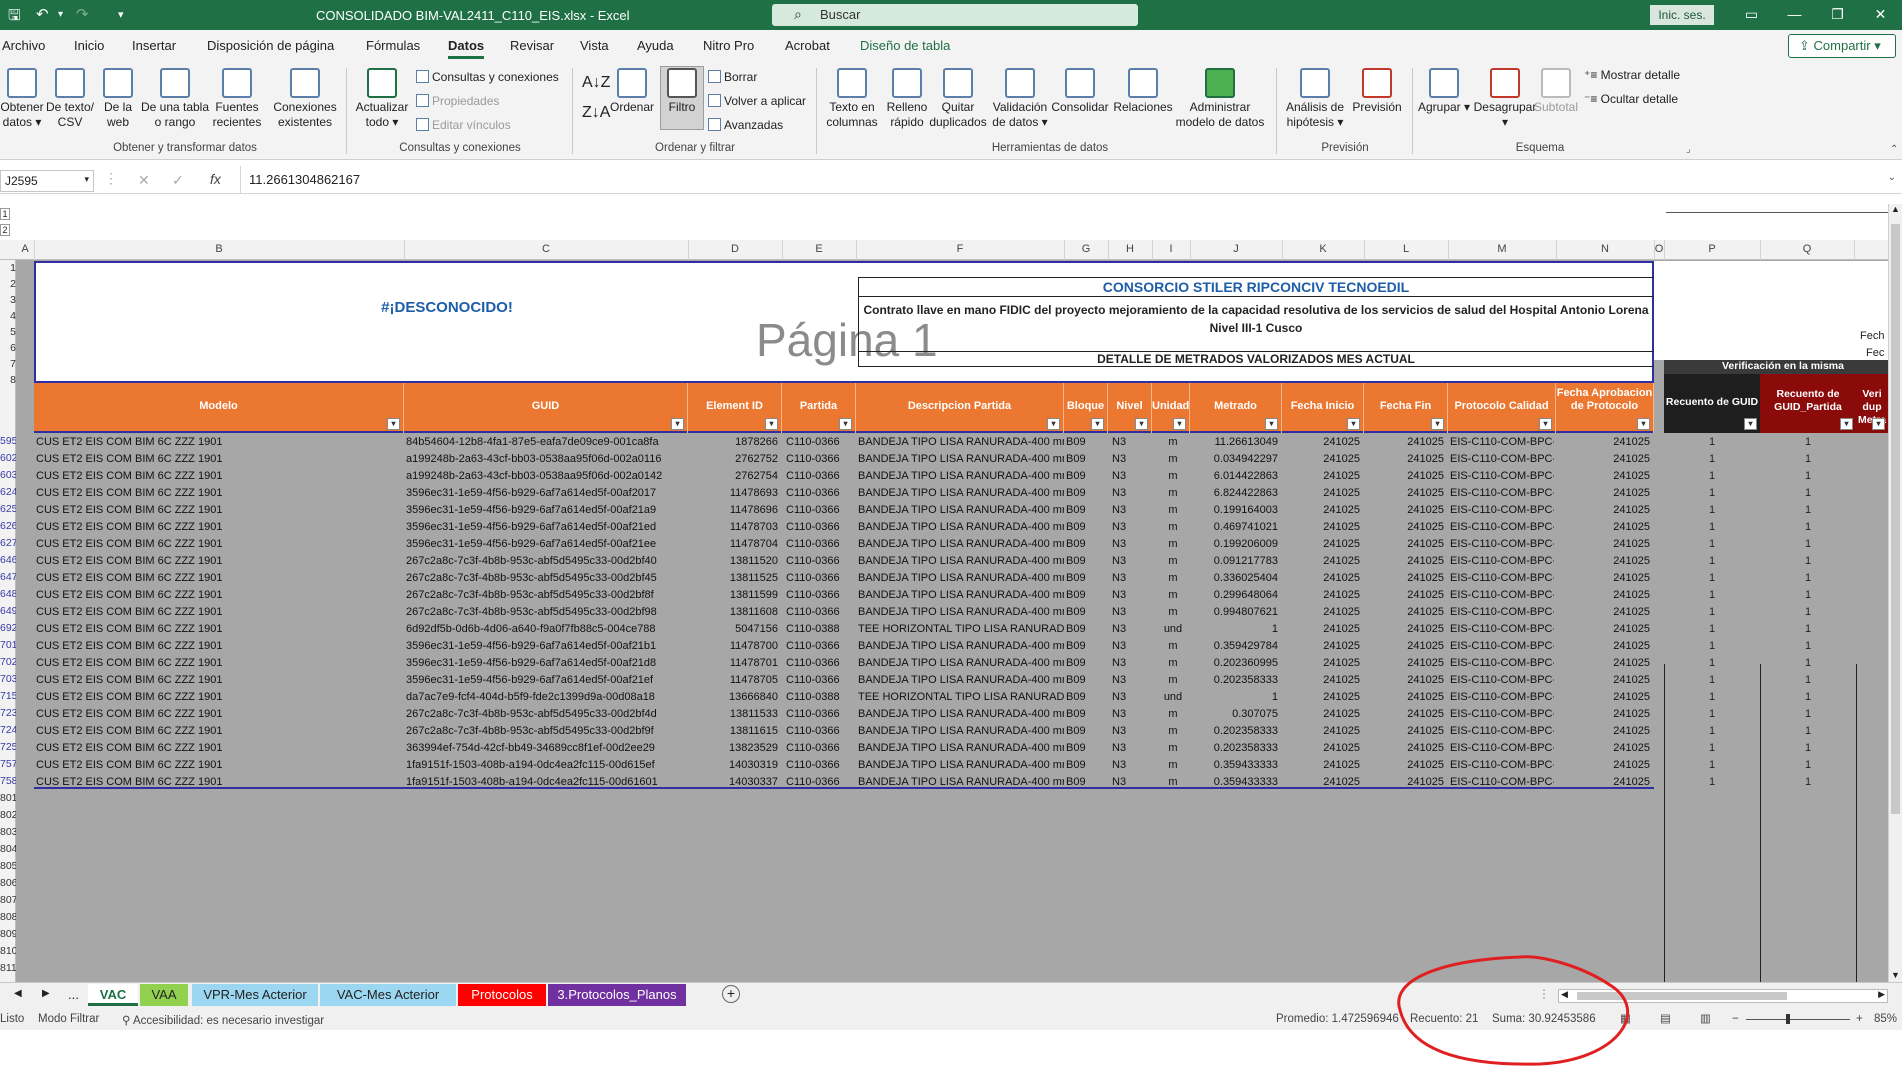 The image size is (1902, 1067). Describe the element at coordinates (8, 900) in the screenshot. I see `row-header: 807` at that location.